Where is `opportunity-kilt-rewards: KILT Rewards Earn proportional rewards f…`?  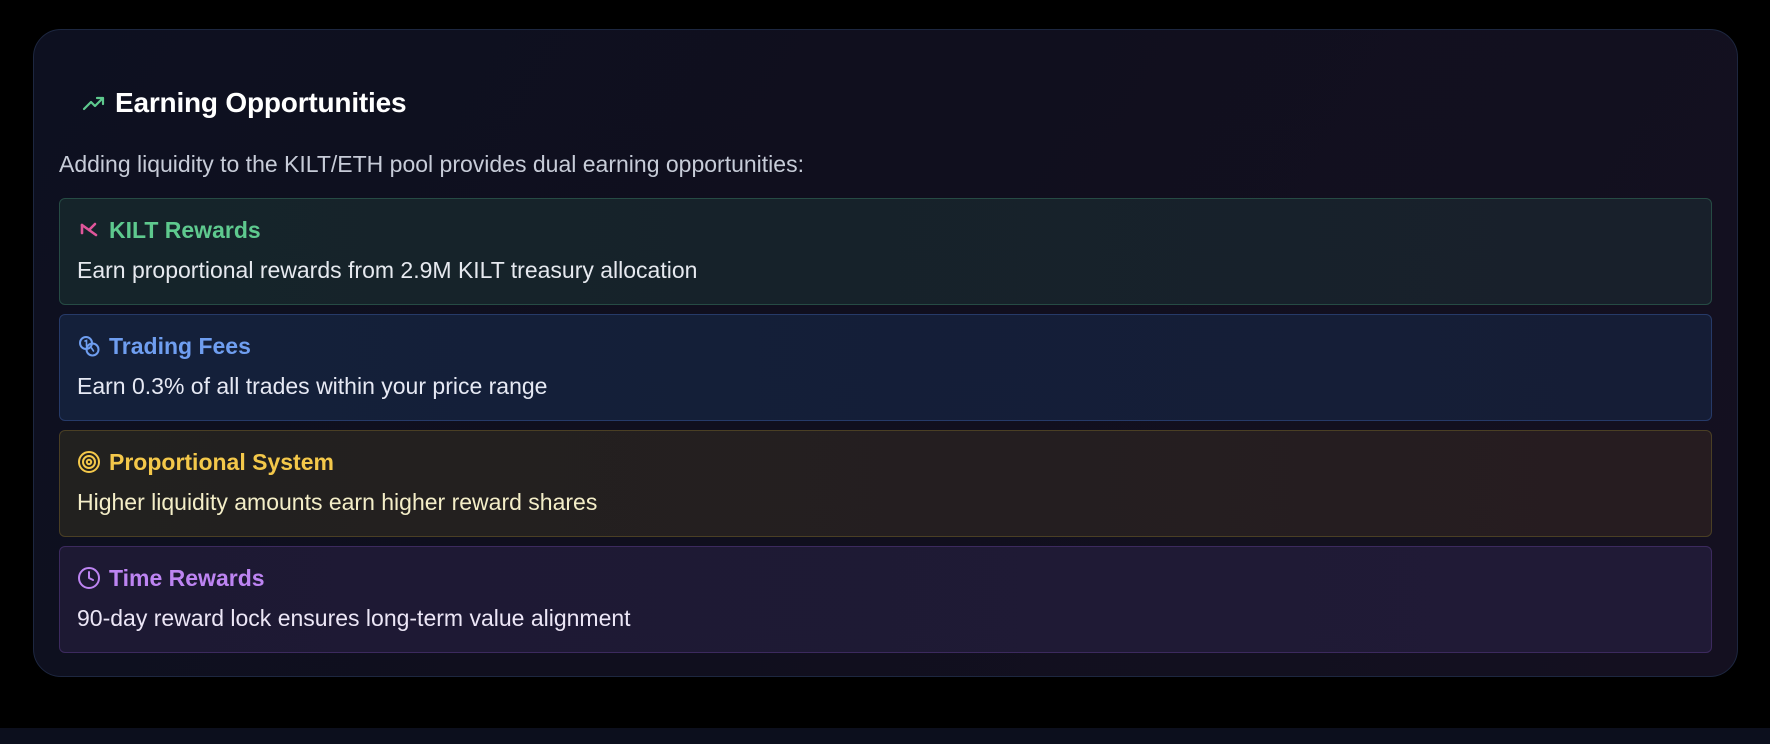
opportunity-kilt-rewards: KILT Rewards Earn proportional rewards f… is located at coordinates (885, 251).